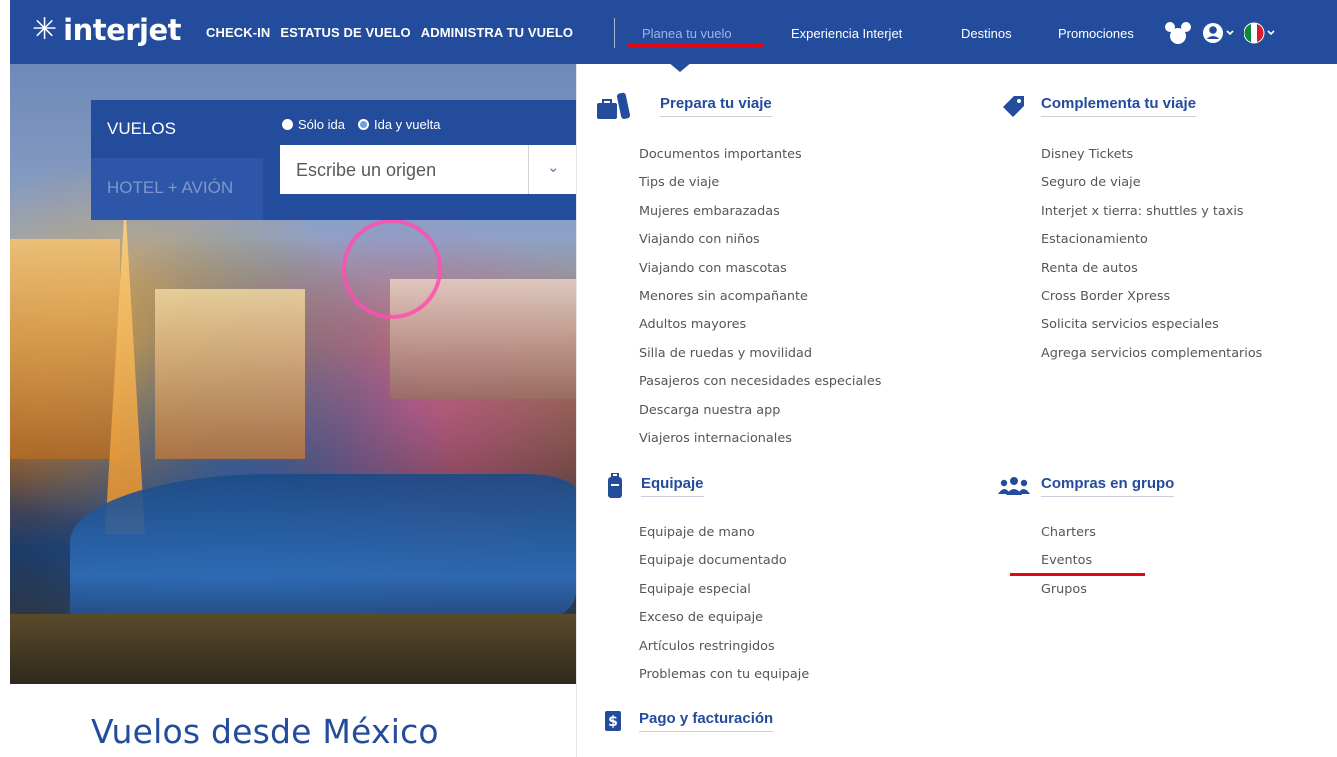 This screenshot has width=1337, height=757. Describe the element at coordinates (760, 439) in the screenshot. I see `menu-item: Viajeros internacionales` at that location.